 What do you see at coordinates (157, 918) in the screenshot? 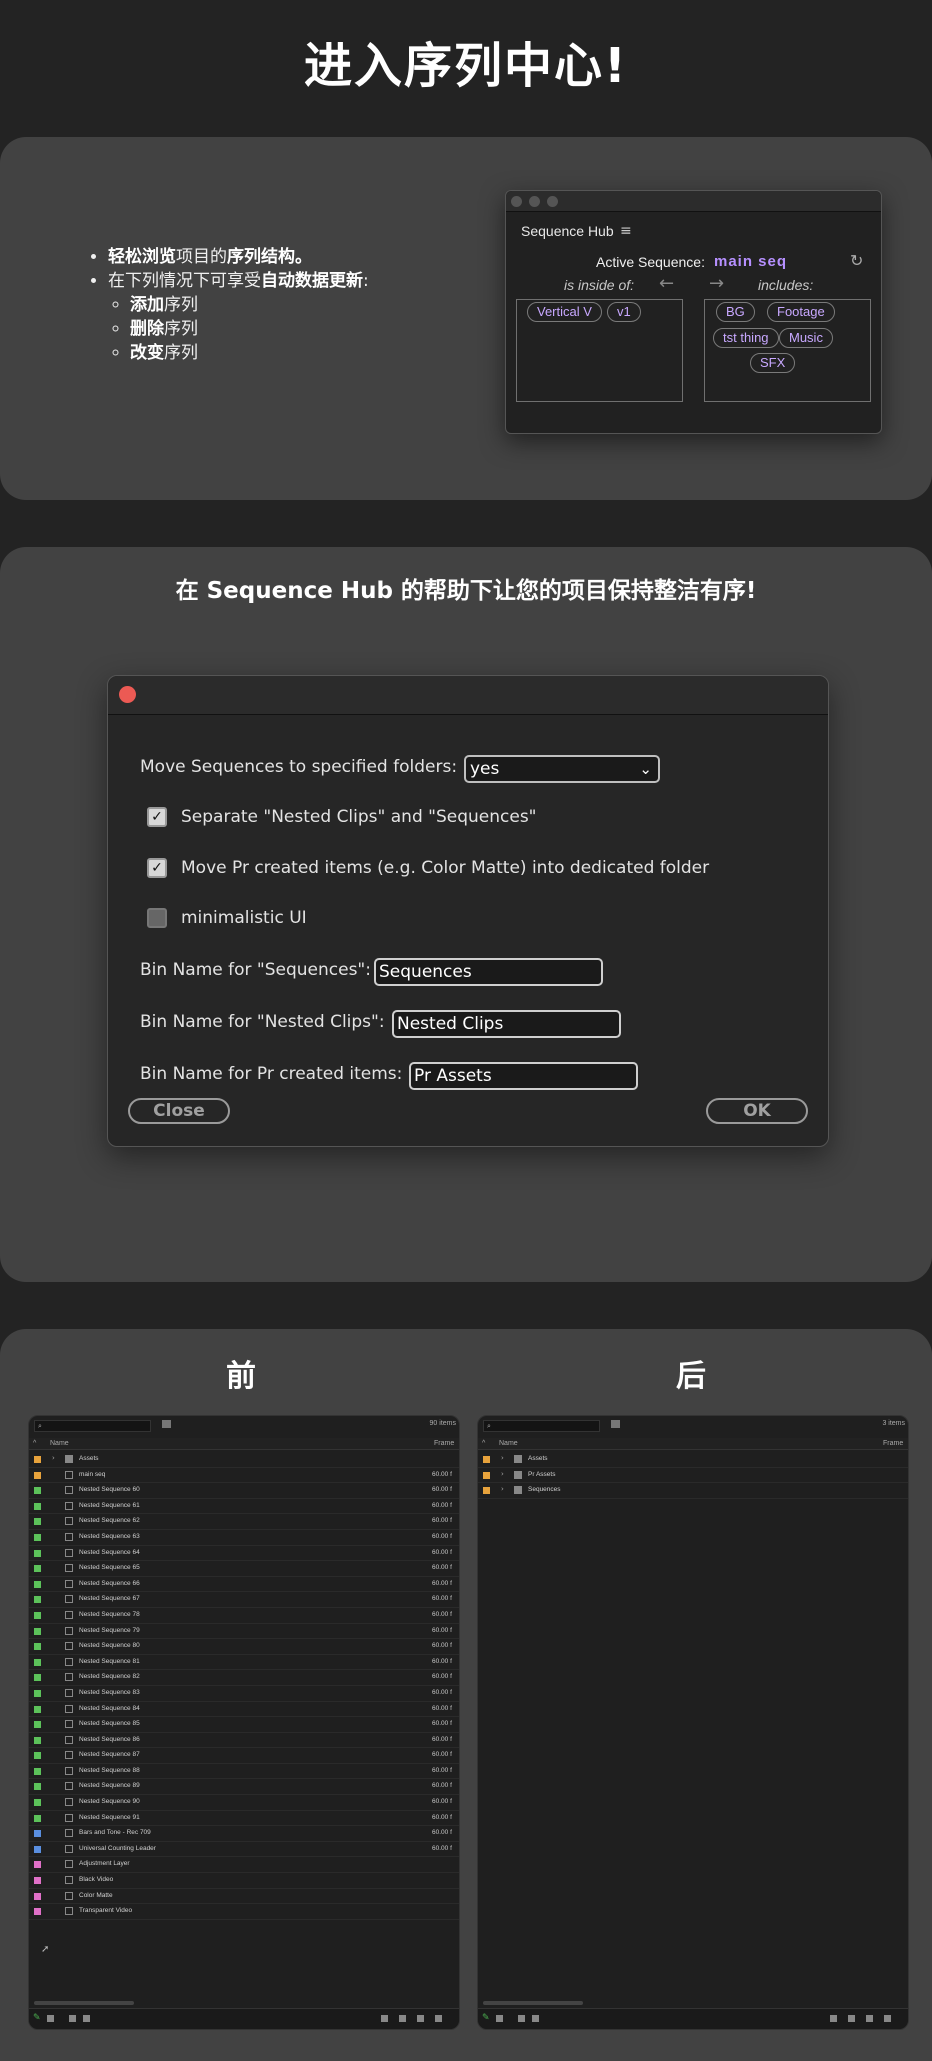
I see `minimalistic-ui-checkbox` at bounding box center [157, 918].